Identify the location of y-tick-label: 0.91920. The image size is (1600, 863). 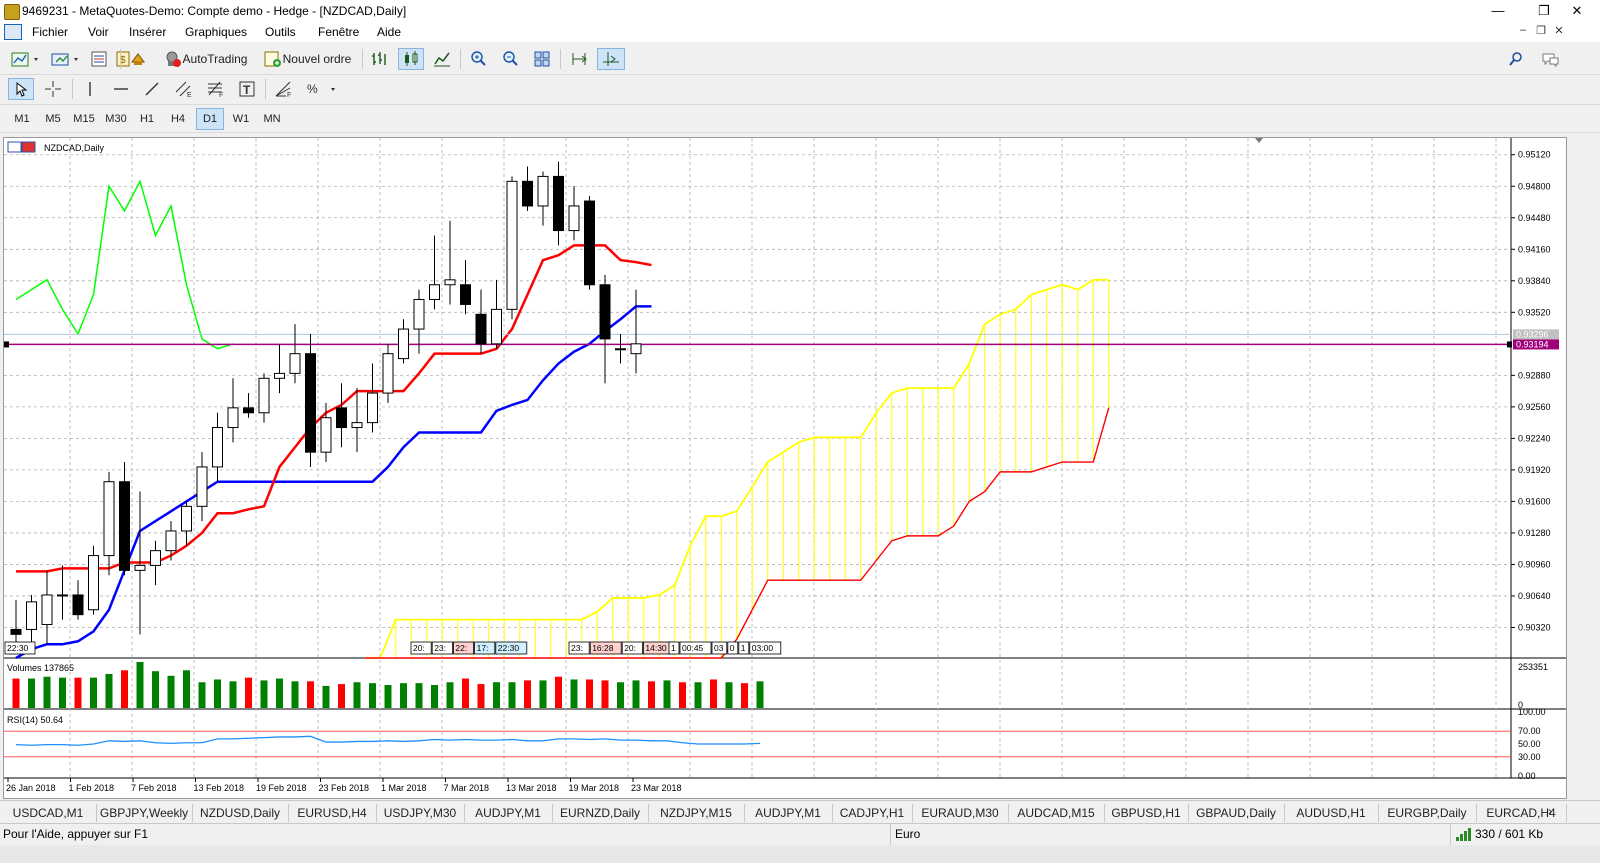
(1534, 470).